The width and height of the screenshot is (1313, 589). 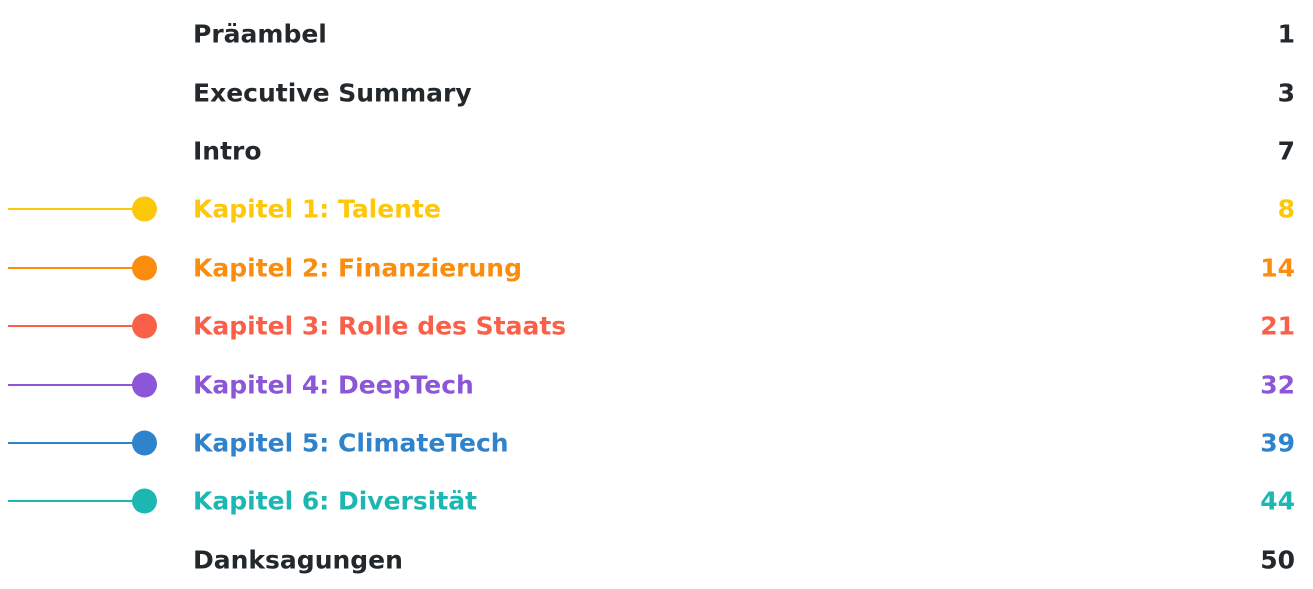 What do you see at coordinates (298, 559) in the screenshot?
I see `toc-entry-title: Danksagungen` at bounding box center [298, 559].